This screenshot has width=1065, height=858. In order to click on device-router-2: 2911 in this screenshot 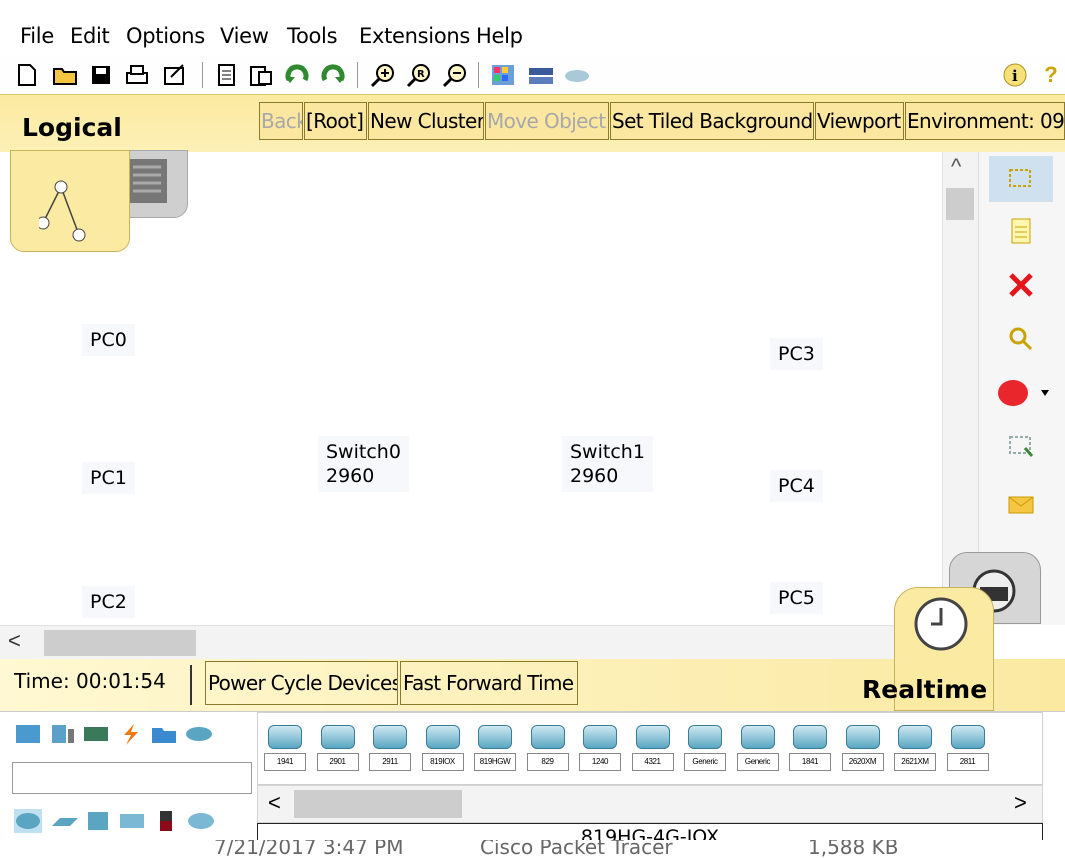, I will do `click(390, 749)`.